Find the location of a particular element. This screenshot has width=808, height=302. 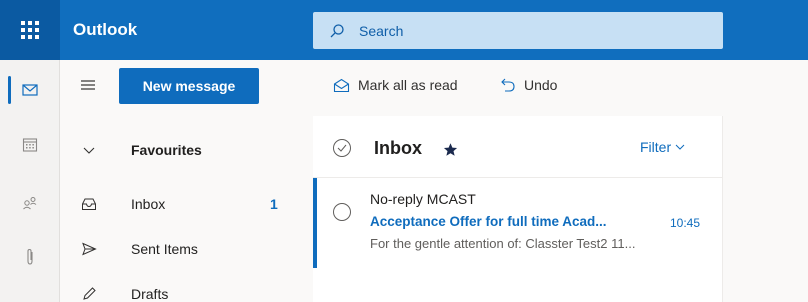

mark-all-read-label: Mark all as read is located at coordinates (408, 85).